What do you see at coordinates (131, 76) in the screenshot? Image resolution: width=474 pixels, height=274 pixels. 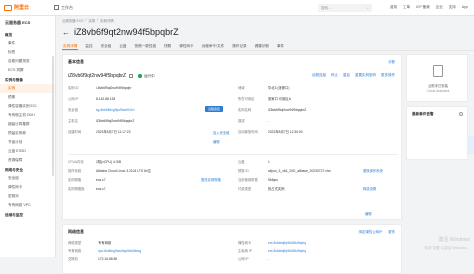 I see `copy-icon` at bounding box center [131, 76].